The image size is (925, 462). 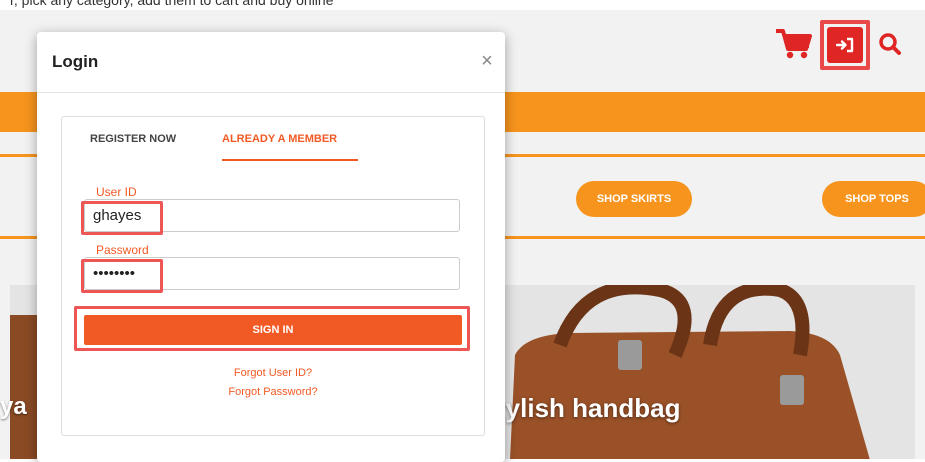 I want to click on login-icon, so click(x=845, y=45).